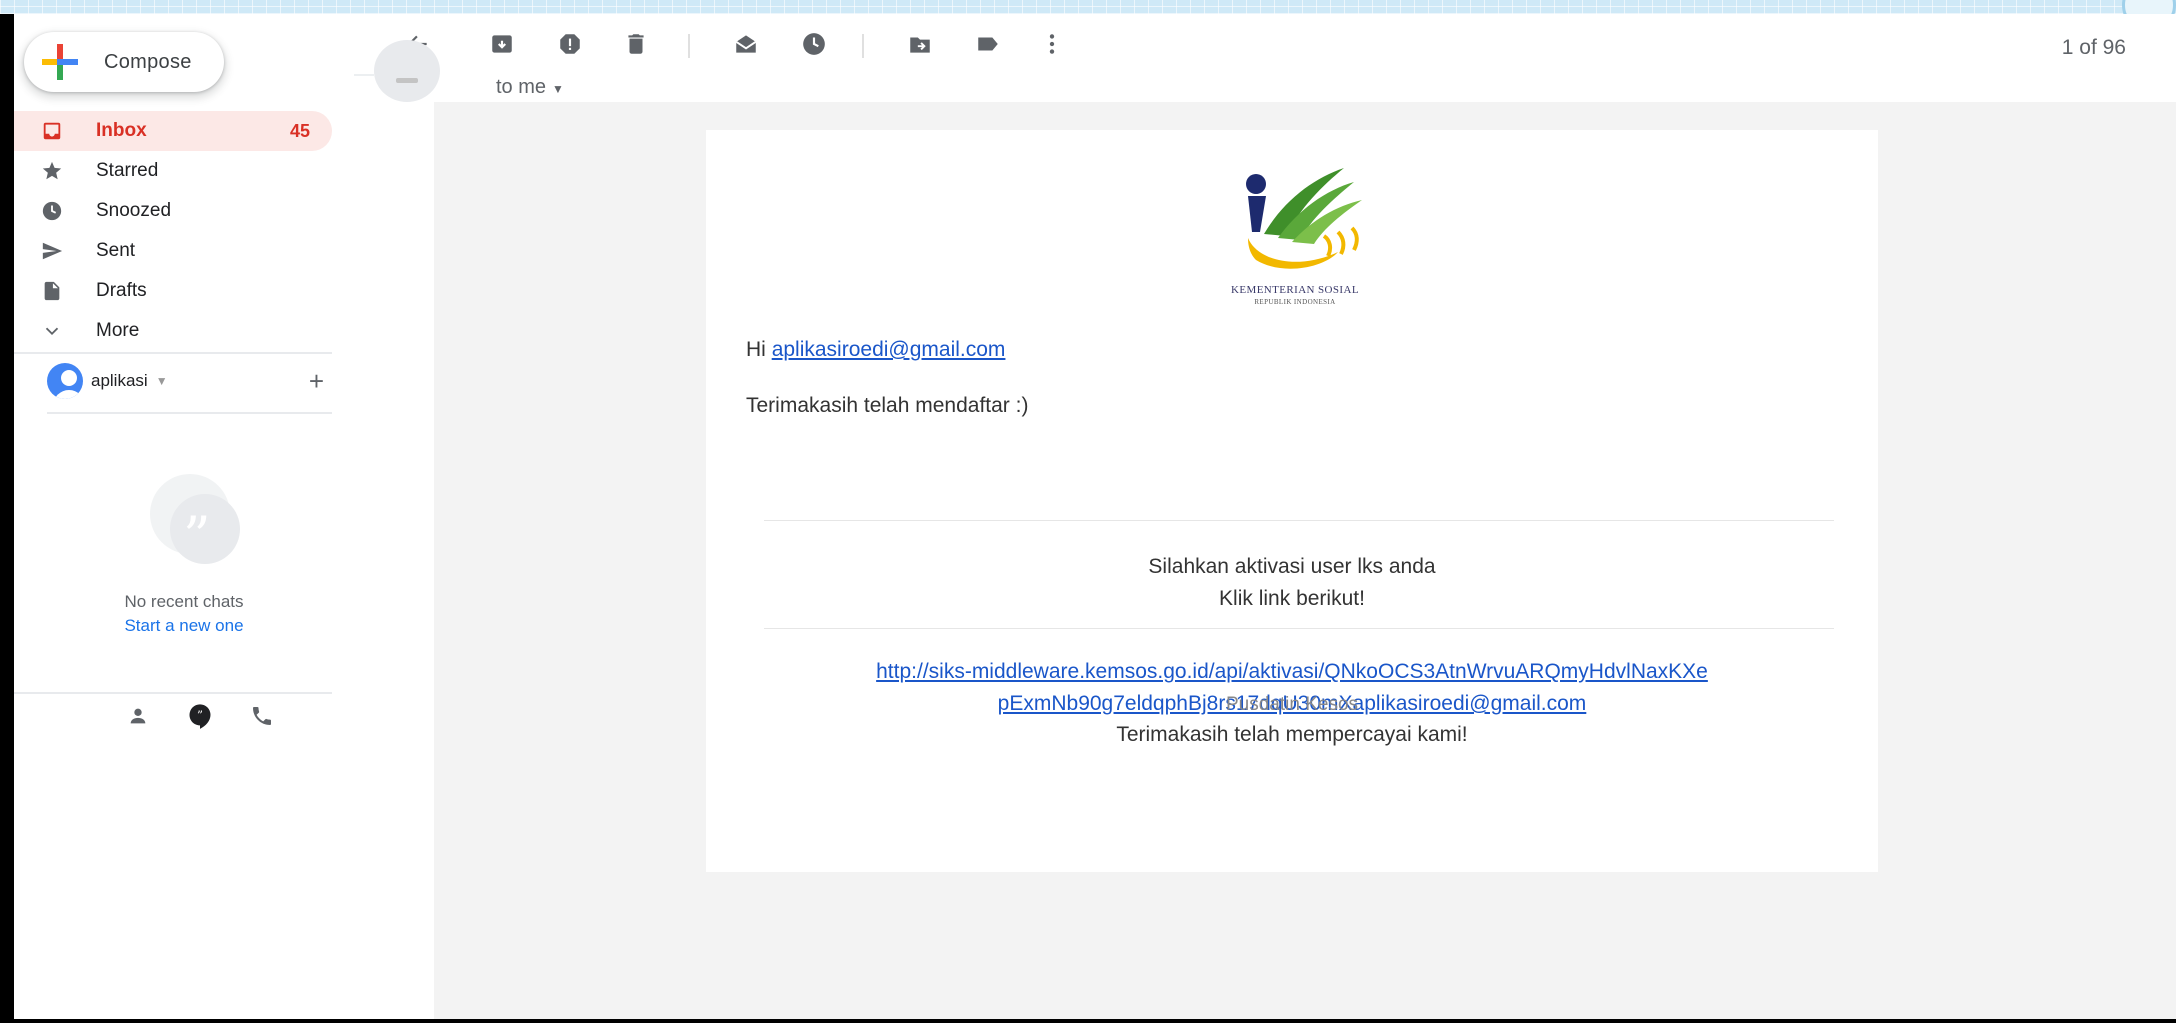 This screenshot has height=1023, width=2176. Describe the element at coordinates (756, 349) in the screenshot. I see `greeting-text: Hi` at that location.